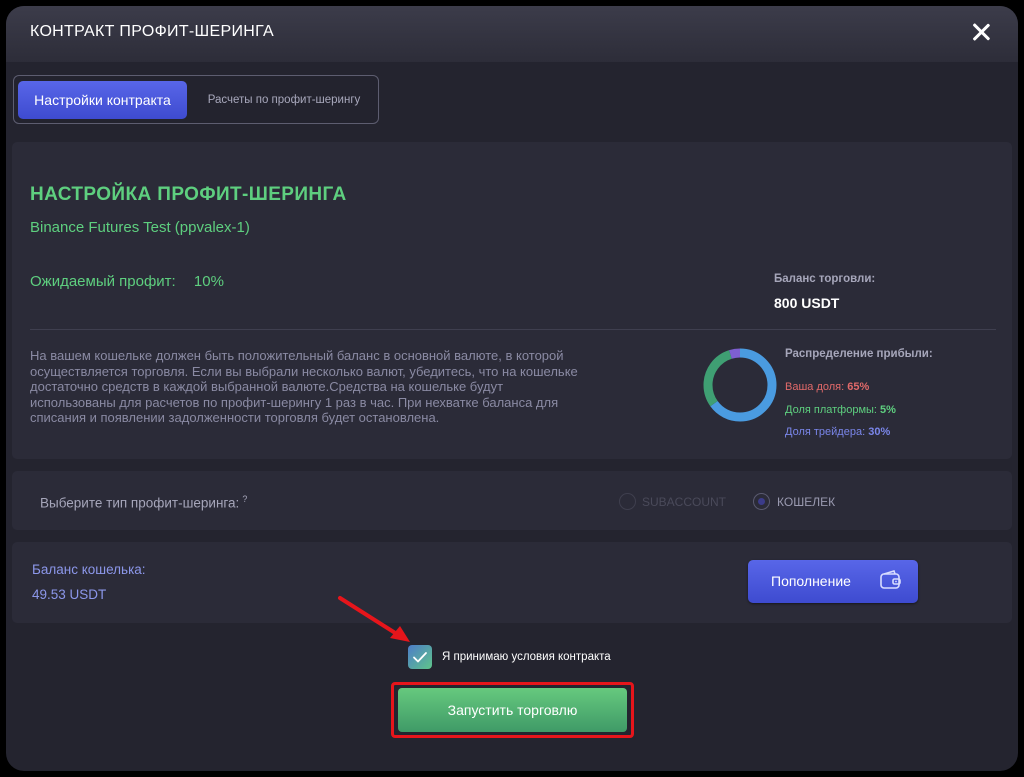 This screenshot has width=1024, height=777. I want to click on wallet-card: Баланс кошелька: 49.53 USDT Пополнение, so click(512, 582).